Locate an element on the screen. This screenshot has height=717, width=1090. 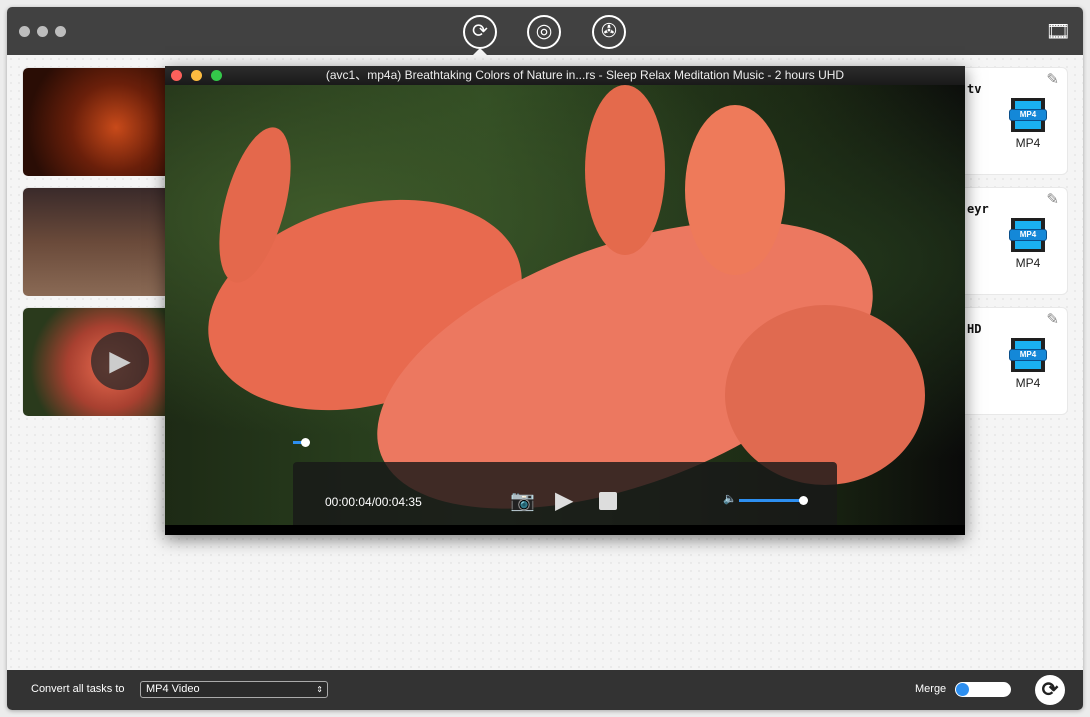
camera-icon: 📷 is located at coordinates (522, 500).